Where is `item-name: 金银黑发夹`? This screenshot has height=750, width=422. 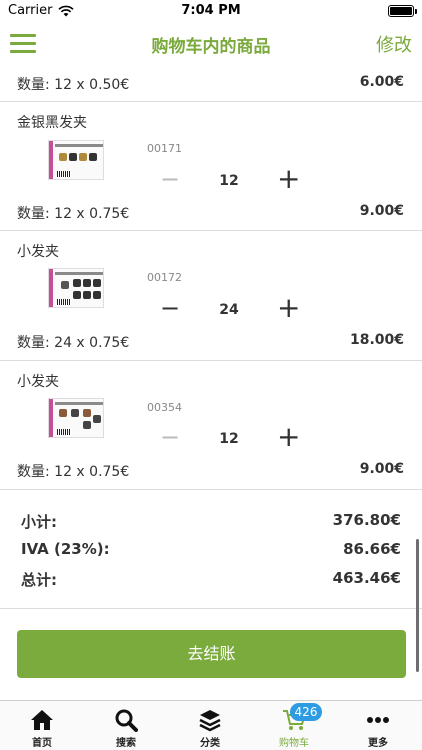 item-name: 金银黑发夹 is located at coordinates (52, 123).